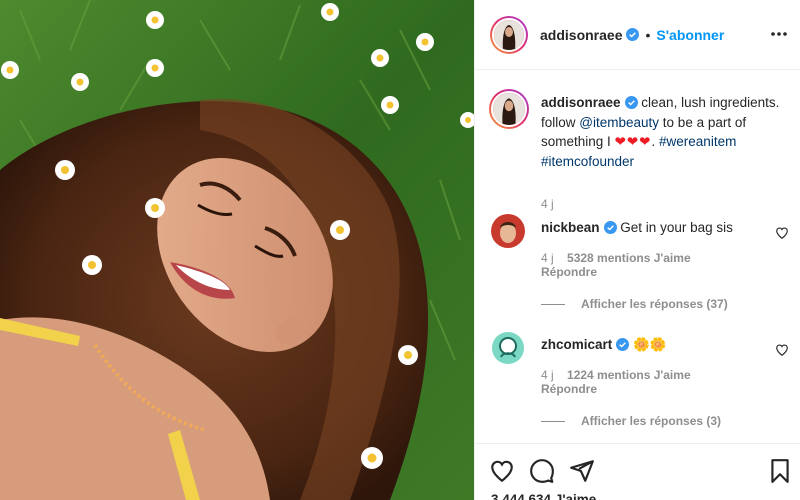 The width and height of the screenshot is (800, 500). Describe the element at coordinates (619, 122) in the screenshot. I see `caption-mention-link: @itembeauty` at that location.